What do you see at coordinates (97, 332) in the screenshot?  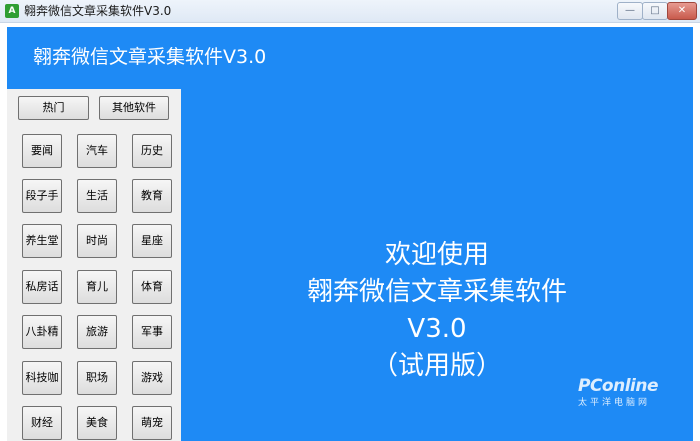 I see `category-button: 旅游` at bounding box center [97, 332].